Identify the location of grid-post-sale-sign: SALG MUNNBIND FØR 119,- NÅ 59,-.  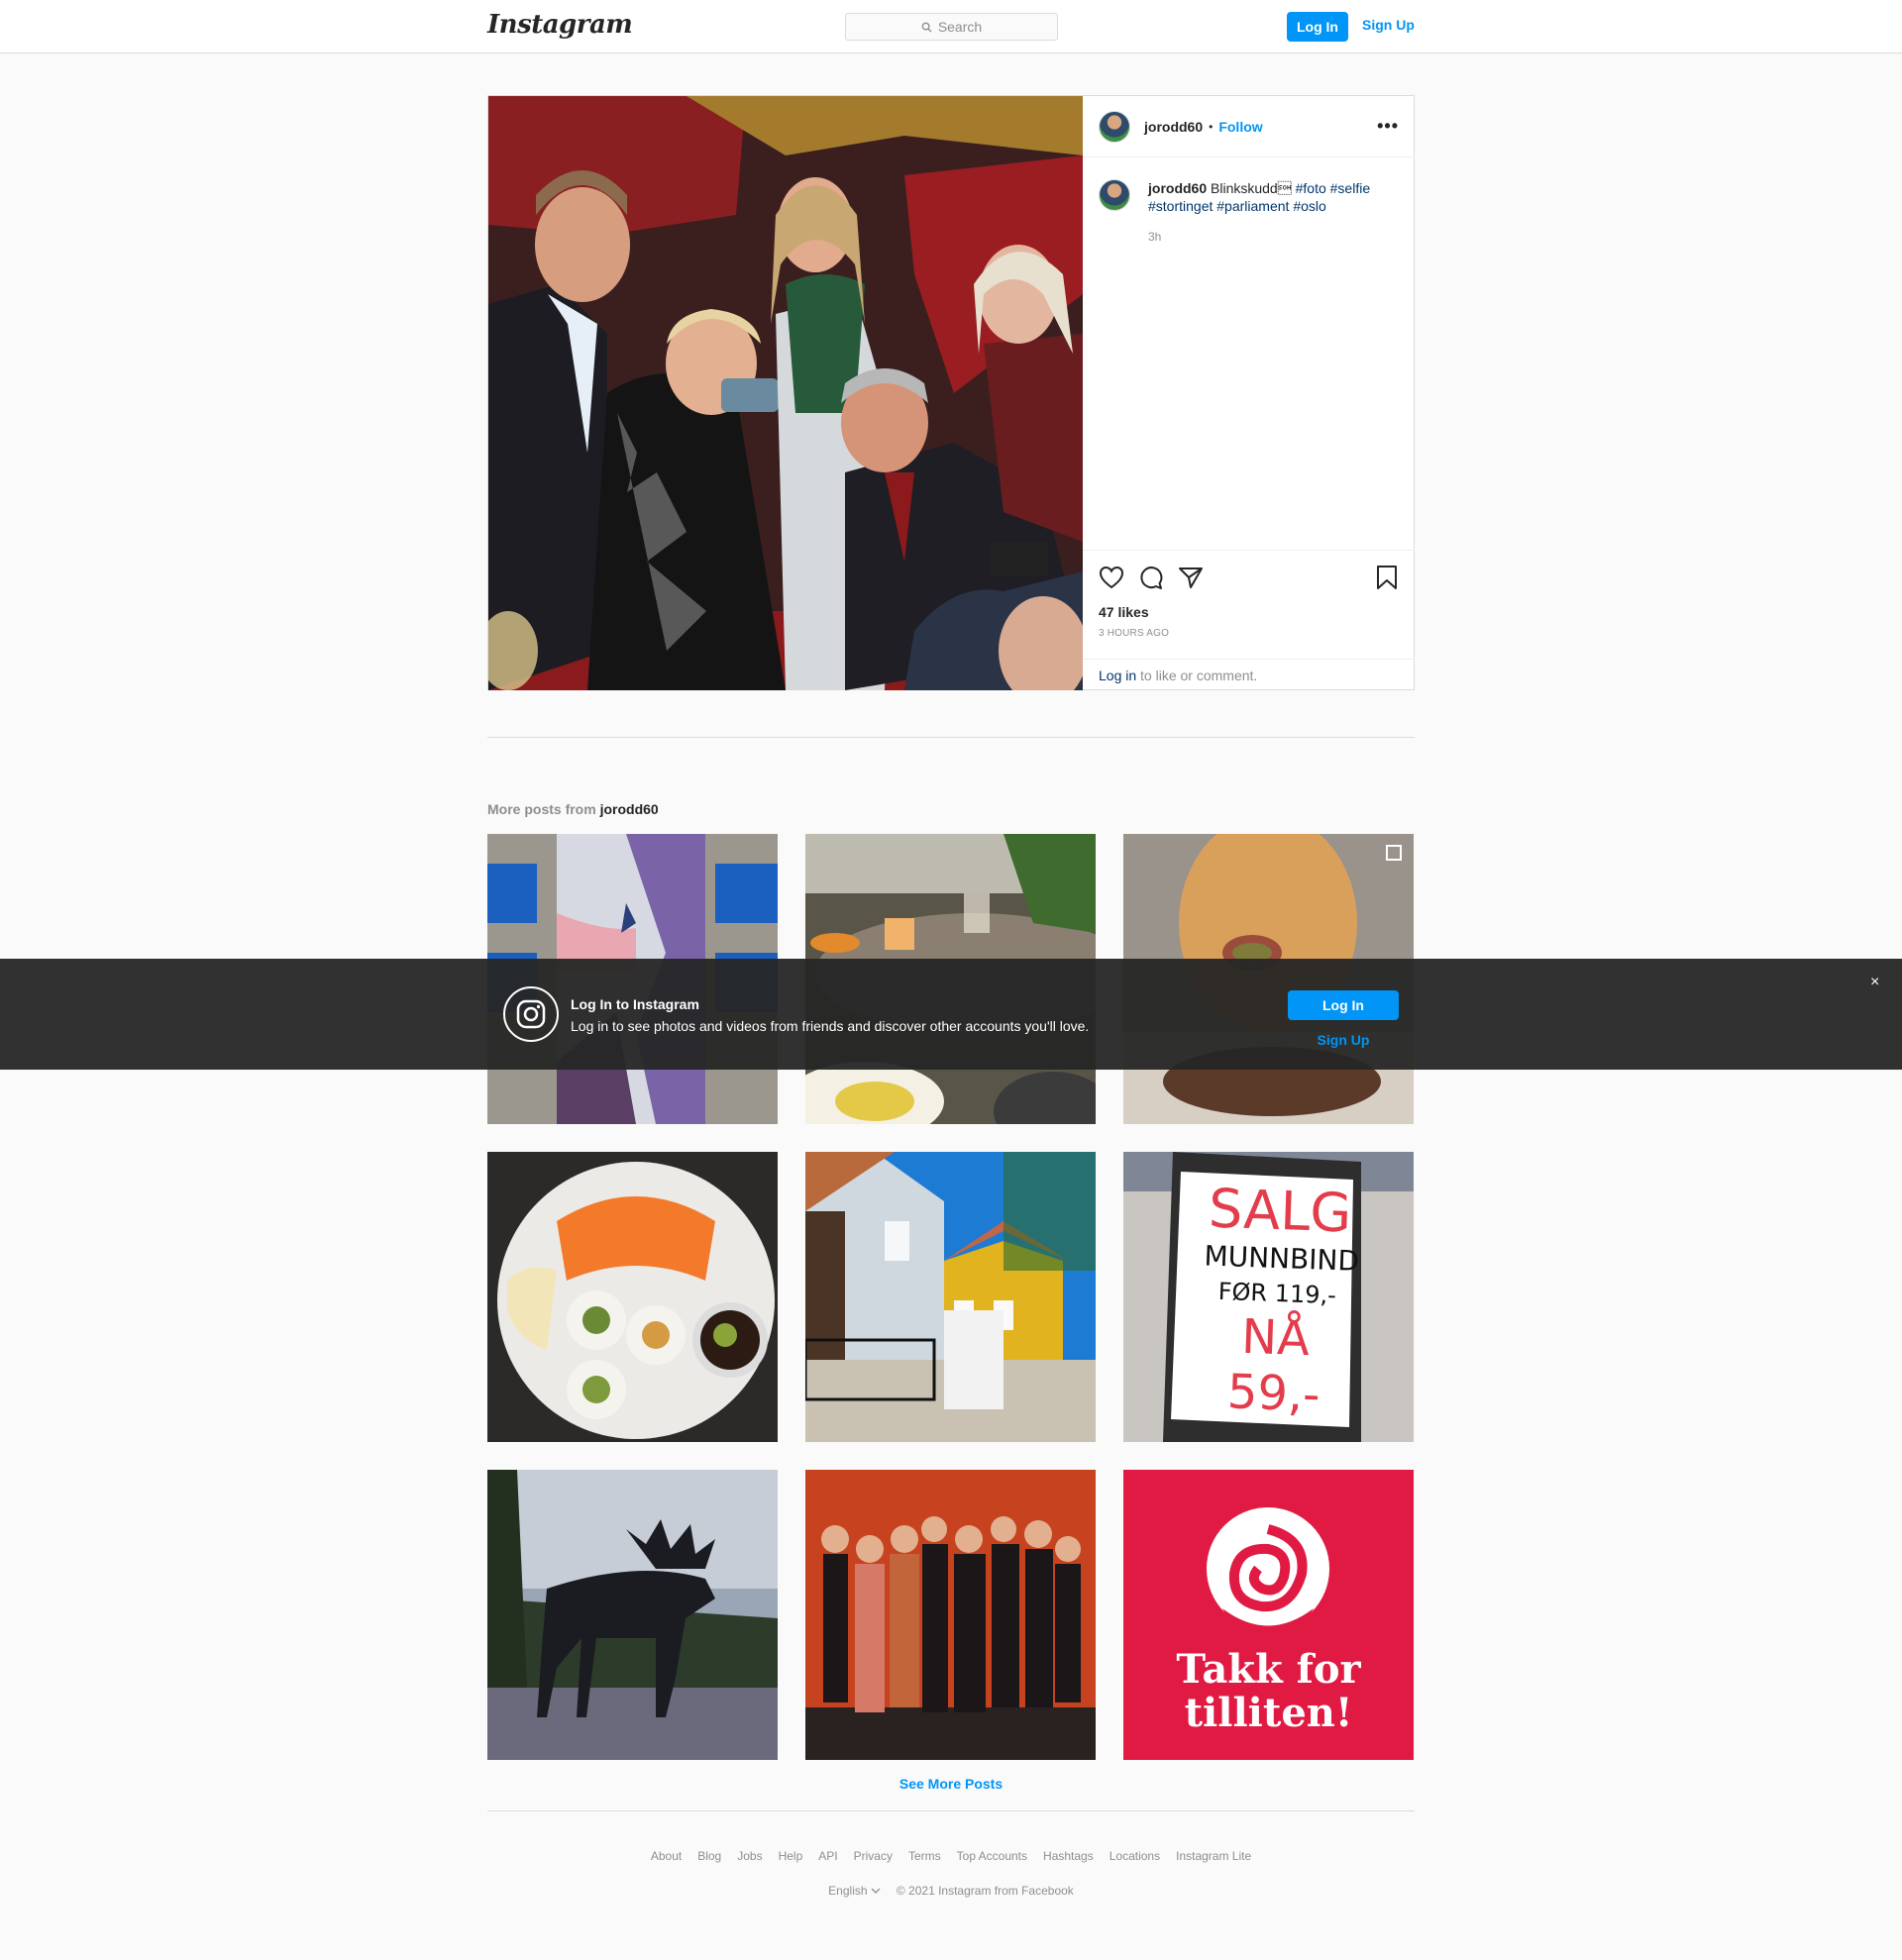
(1268, 1297).